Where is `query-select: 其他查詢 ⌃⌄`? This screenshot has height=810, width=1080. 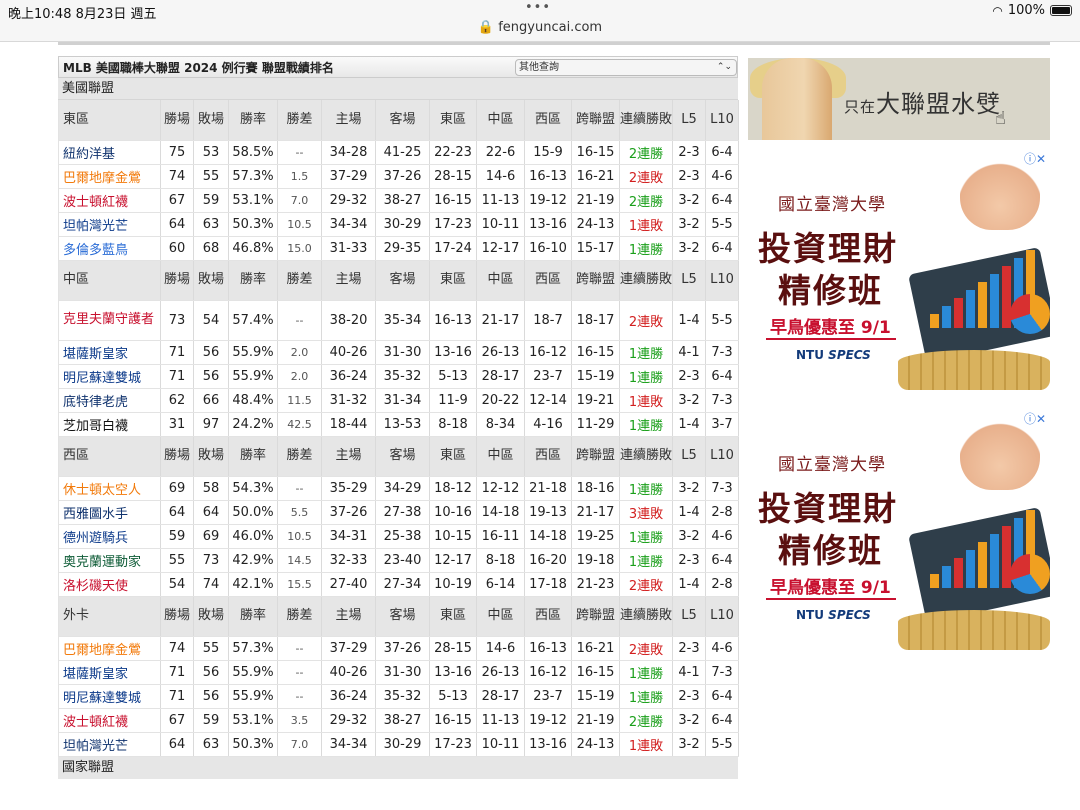 query-select: 其他查詢 ⌃⌄ is located at coordinates (626, 67).